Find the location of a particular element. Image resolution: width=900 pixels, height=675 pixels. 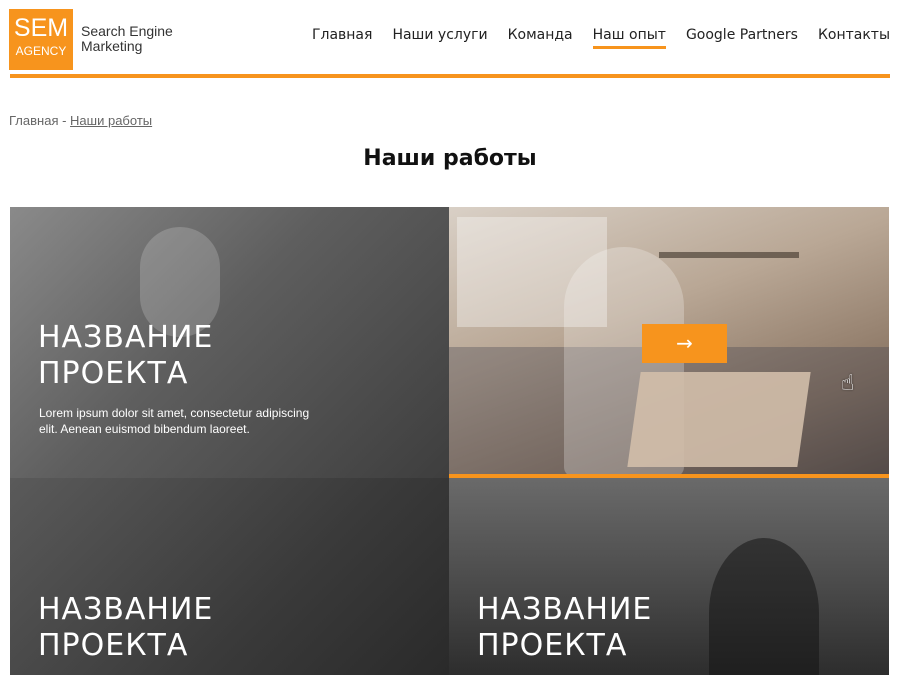

project-card-3: НАЗВАНИЕ ПРОЕКТА is located at coordinates (229, 576).